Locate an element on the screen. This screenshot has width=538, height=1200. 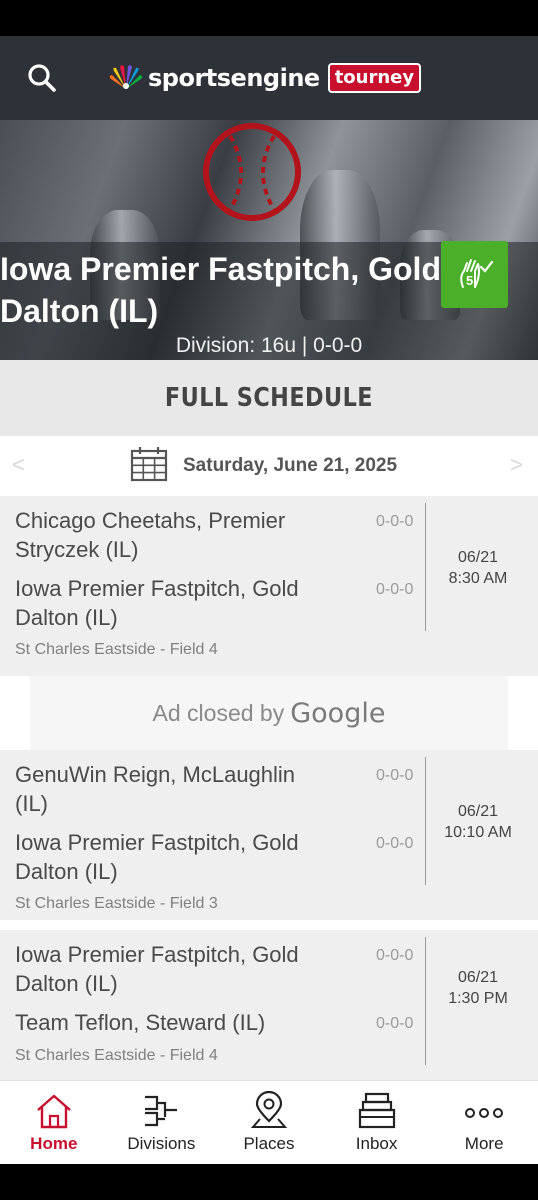
bracket-icon is located at coordinates (161, 1111).